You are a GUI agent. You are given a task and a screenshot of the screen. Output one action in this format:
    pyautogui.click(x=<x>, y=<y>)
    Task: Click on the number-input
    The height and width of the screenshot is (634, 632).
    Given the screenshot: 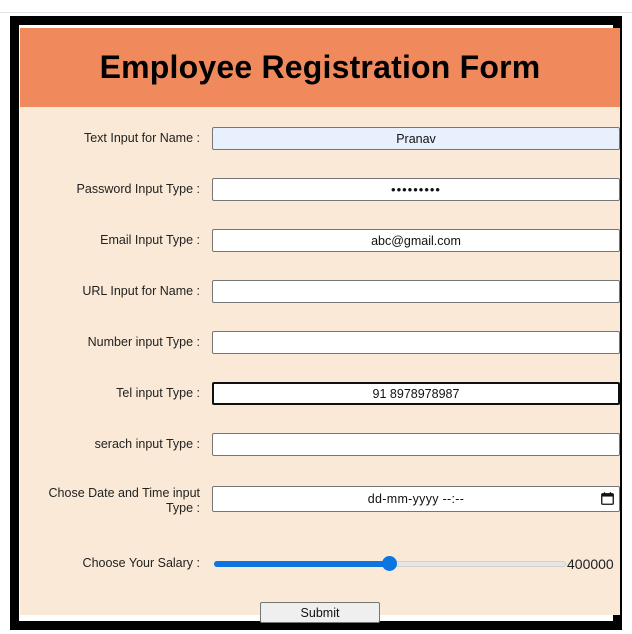 What is the action you would take?
    pyautogui.click(x=416, y=342)
    